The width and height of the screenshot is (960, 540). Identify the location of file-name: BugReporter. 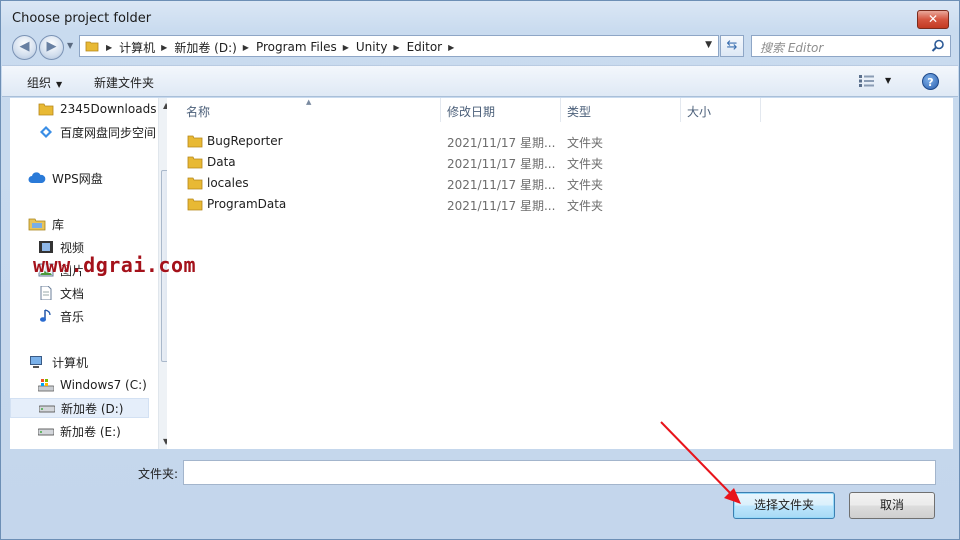
(245, 141).